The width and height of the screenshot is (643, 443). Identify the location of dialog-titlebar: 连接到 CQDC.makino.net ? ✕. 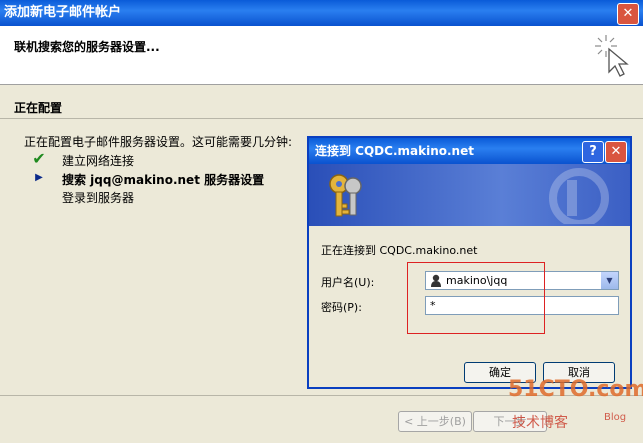
(469, 151).